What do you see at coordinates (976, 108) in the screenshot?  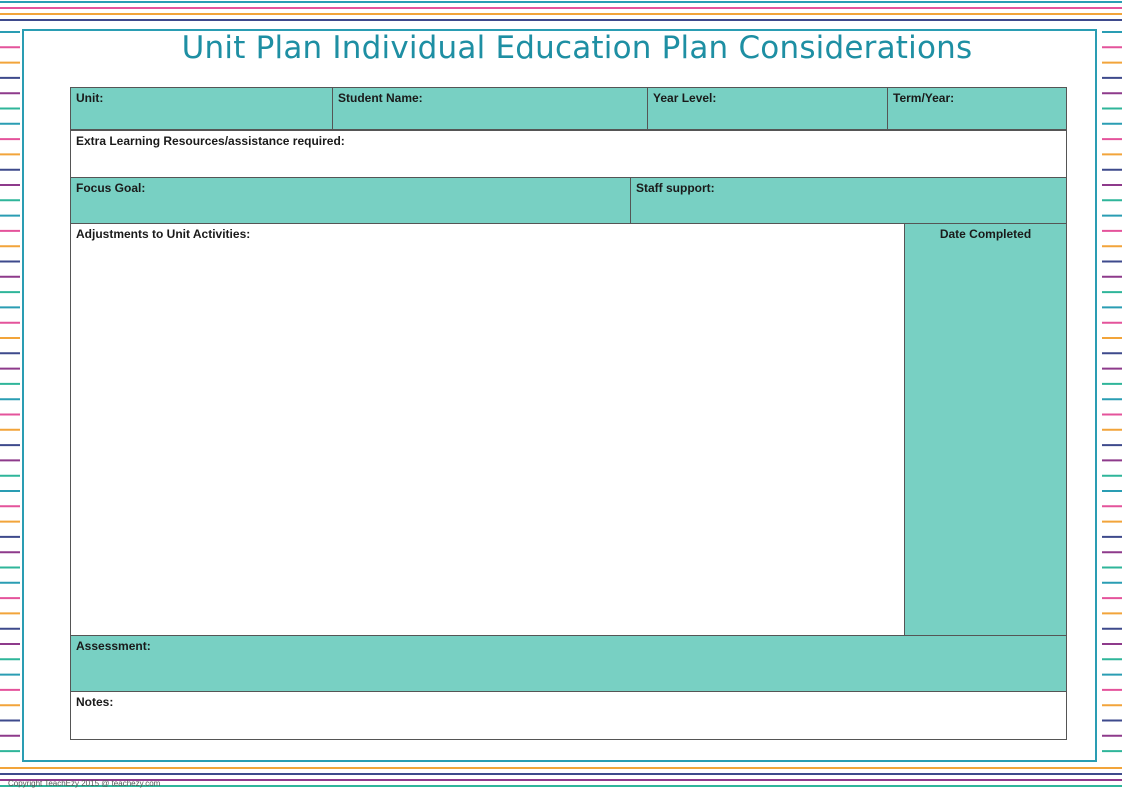 I see `term-year-field: Term/Year:` at bounding box center [976, 108].